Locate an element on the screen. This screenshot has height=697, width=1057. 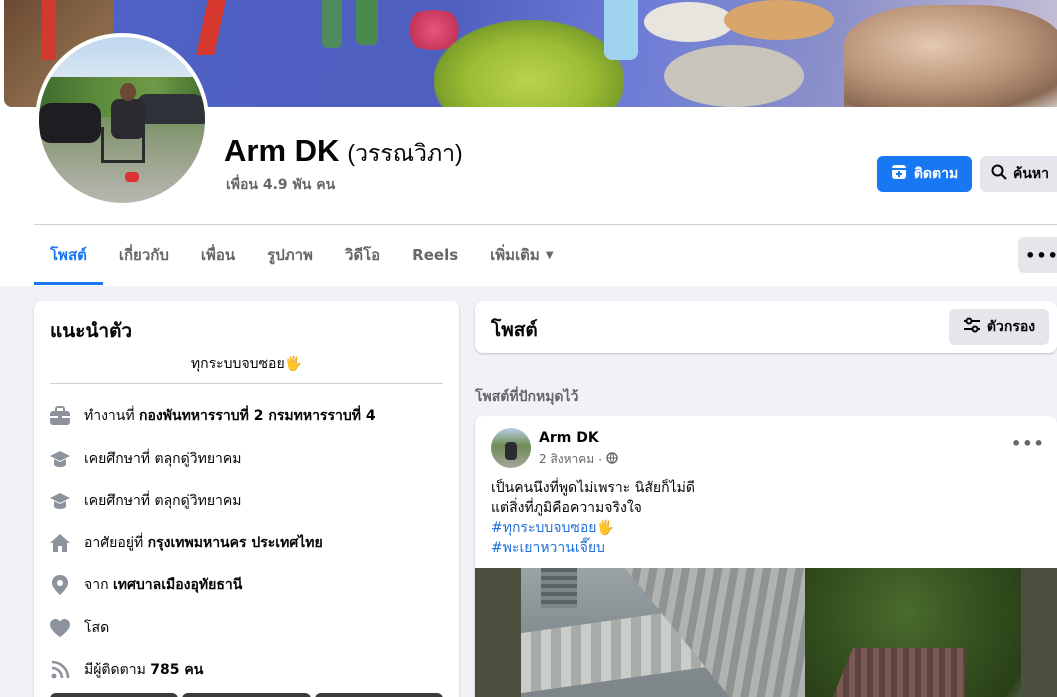
photo-window is located at coordinates (559, 588).